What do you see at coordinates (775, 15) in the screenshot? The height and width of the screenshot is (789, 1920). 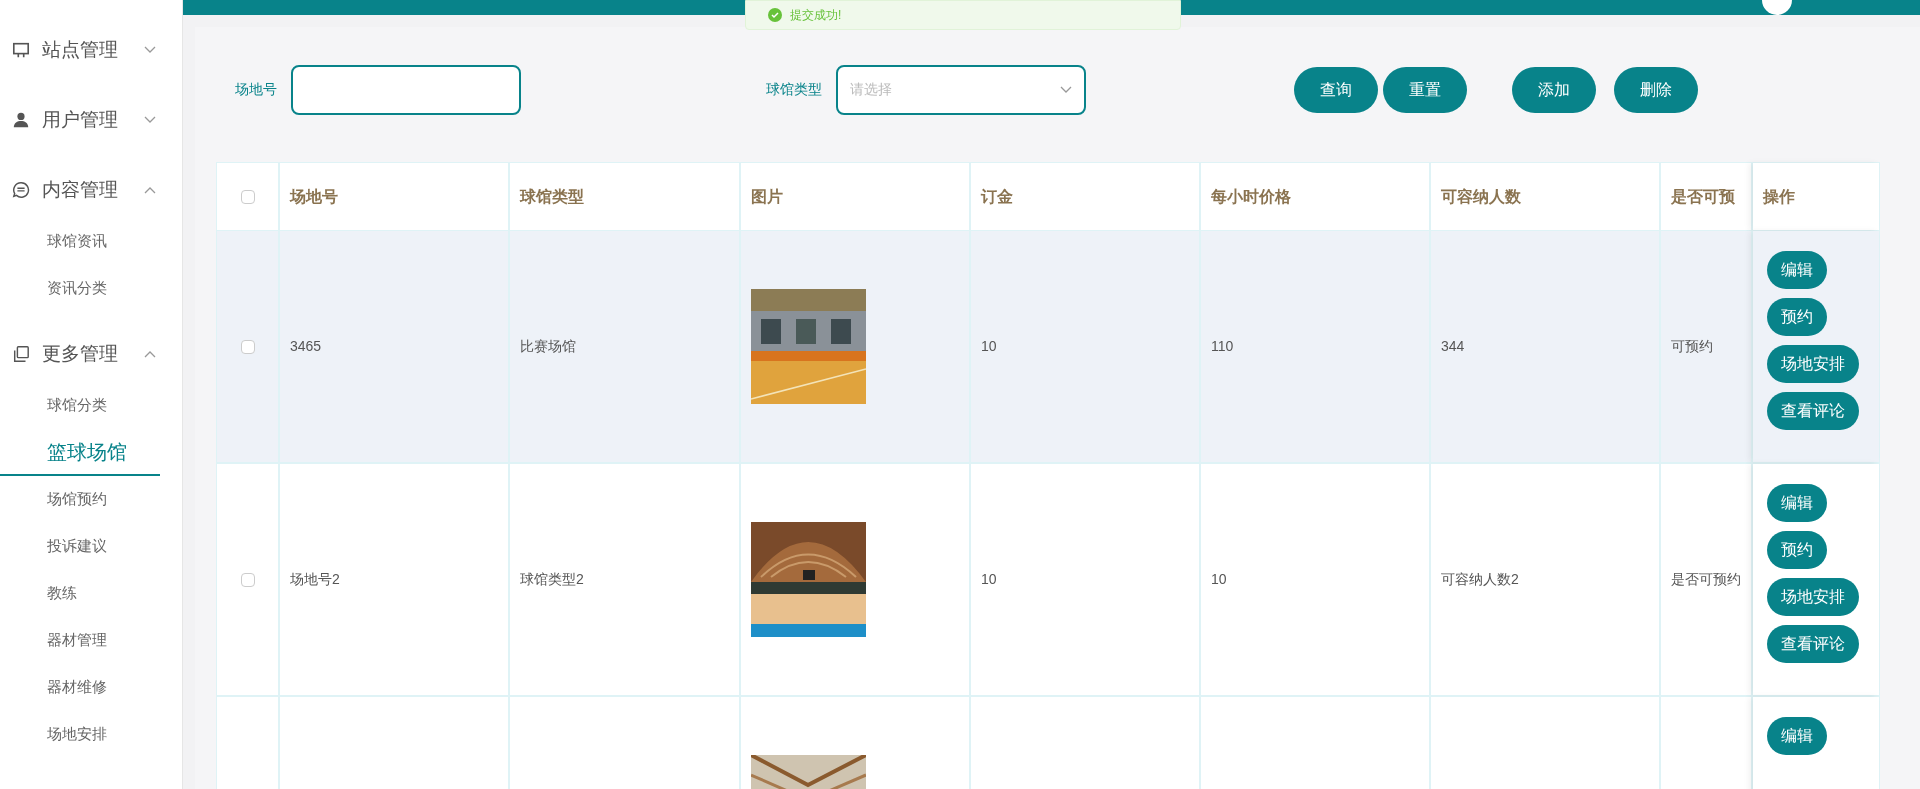 I see `success-icon` at bounding box center [775, 15].